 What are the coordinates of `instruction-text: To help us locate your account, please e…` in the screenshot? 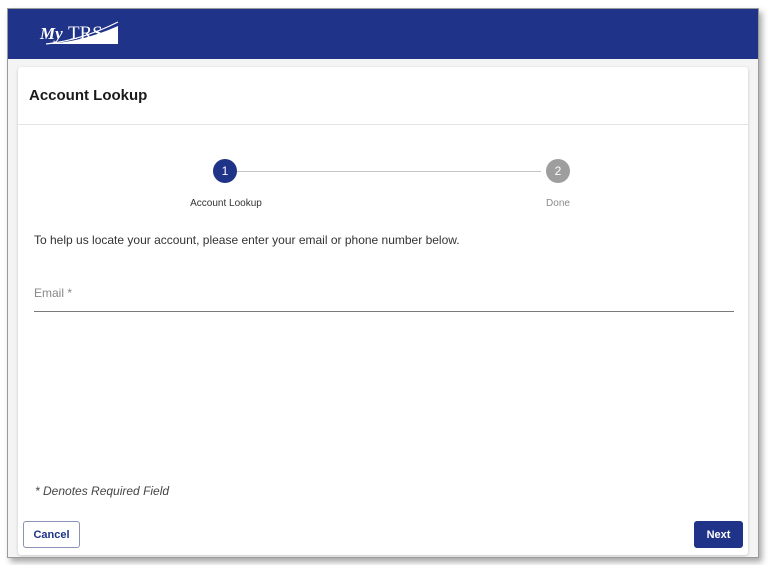 It's located at (247, 240).